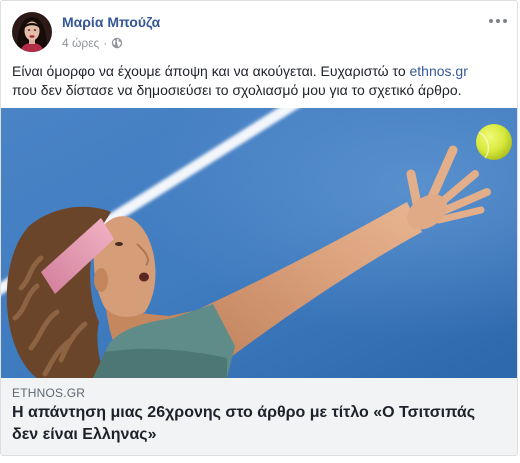 The height and width of the screenshot is (463, 520). I want to click on post-timestamp: 4 ώρες, so click(80, 43).